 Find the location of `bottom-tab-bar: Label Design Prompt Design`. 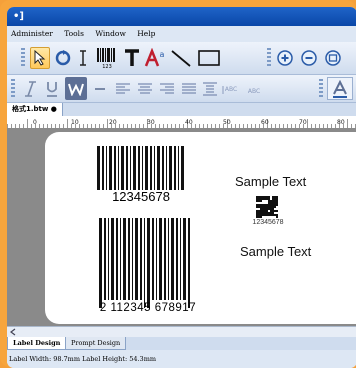

bottom-tab-bar: Label Design Prompt Design is located at coordinates (181, 343).